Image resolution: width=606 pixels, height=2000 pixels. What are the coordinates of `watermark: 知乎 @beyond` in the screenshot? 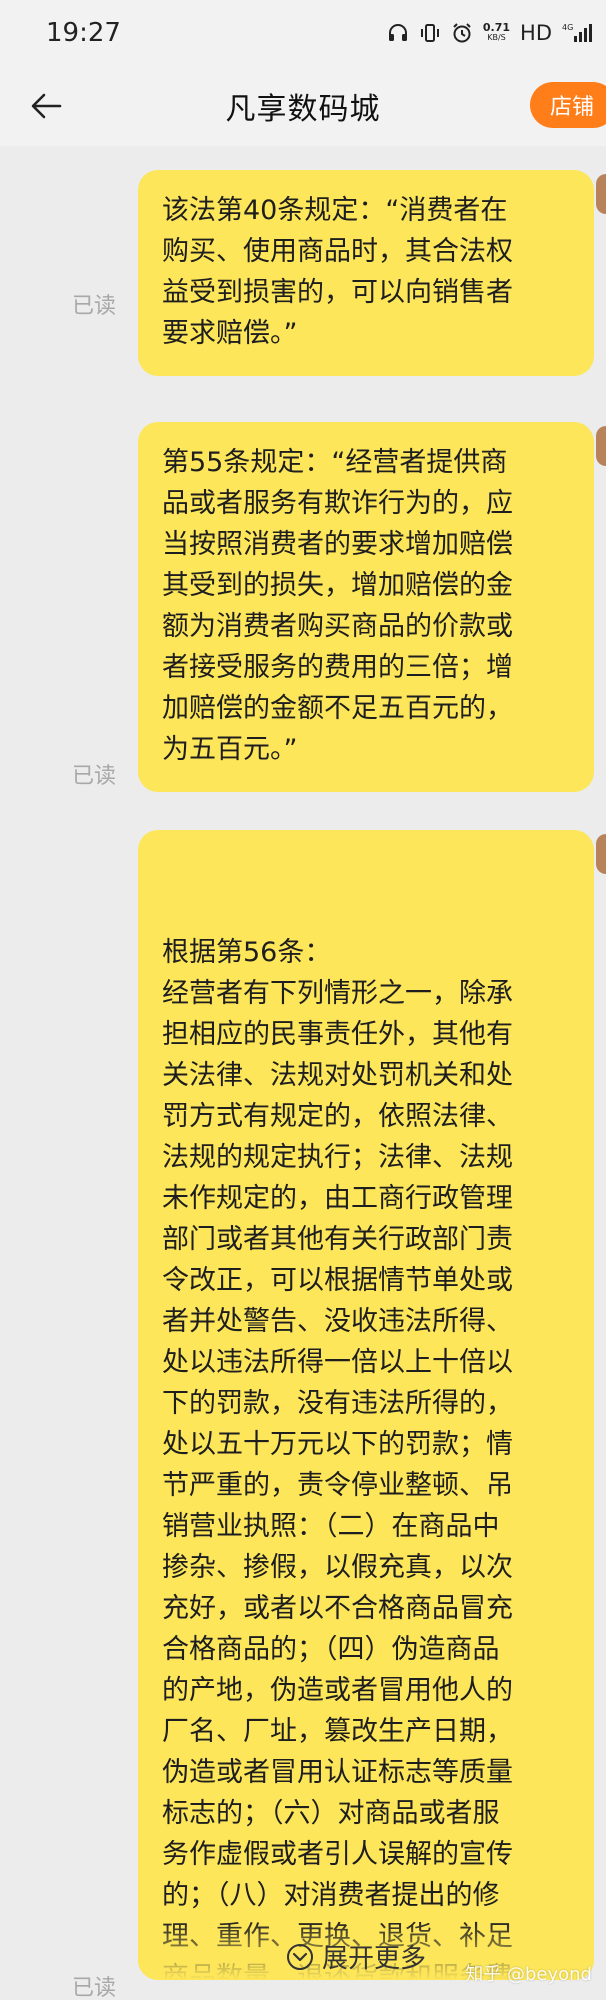 It's located at (528, 1974).